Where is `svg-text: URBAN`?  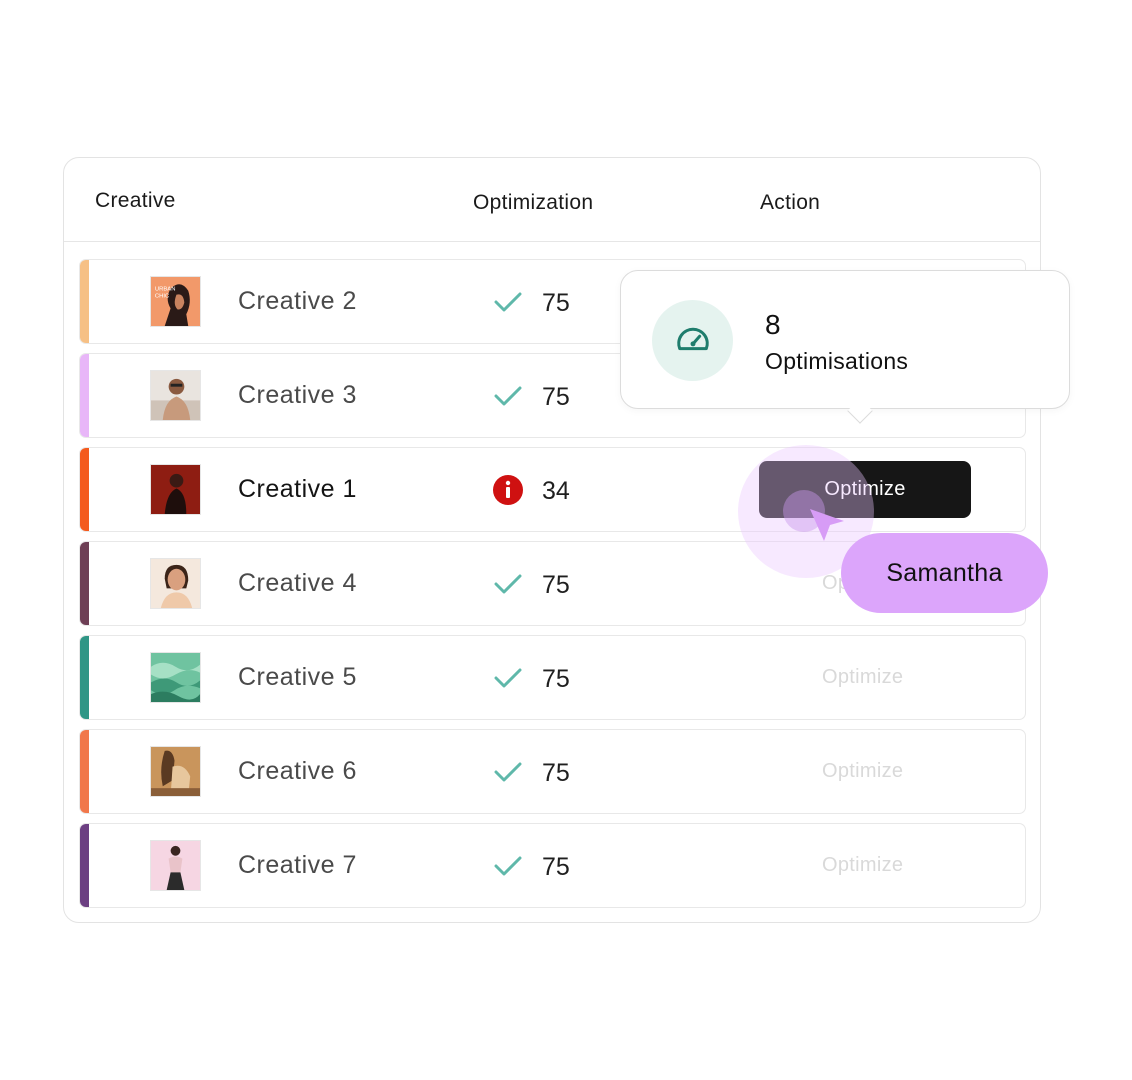 svg-text: URBAN is located at coordinates (165, 290).